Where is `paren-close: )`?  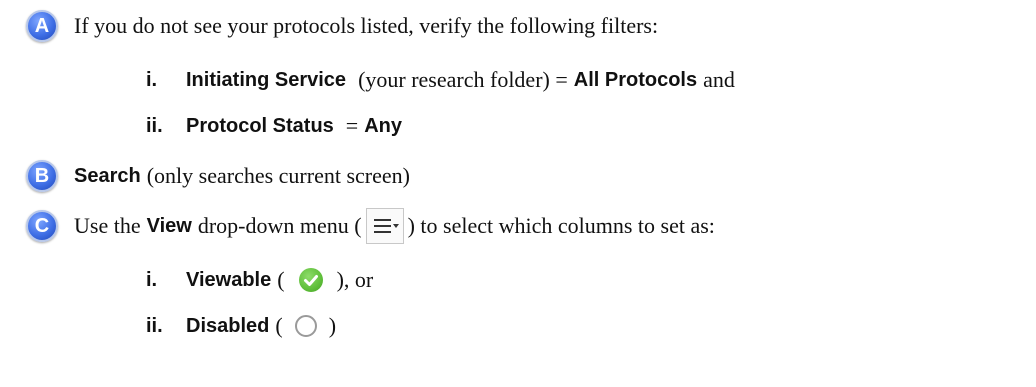
paren-close: ) is located at coordinates (332, 325).